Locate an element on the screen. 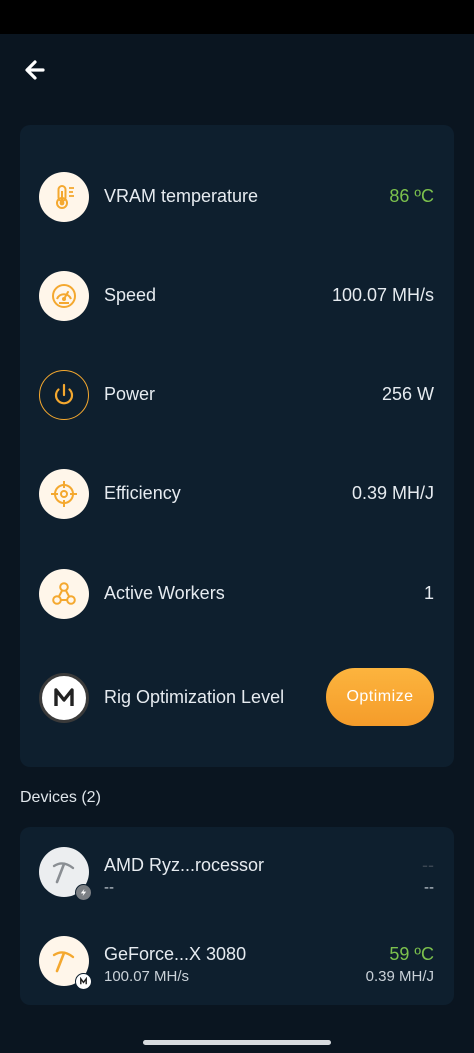  stat-row-vram-temperature: VRAM temperature 86 ºC is located at coordinates (237, 197).